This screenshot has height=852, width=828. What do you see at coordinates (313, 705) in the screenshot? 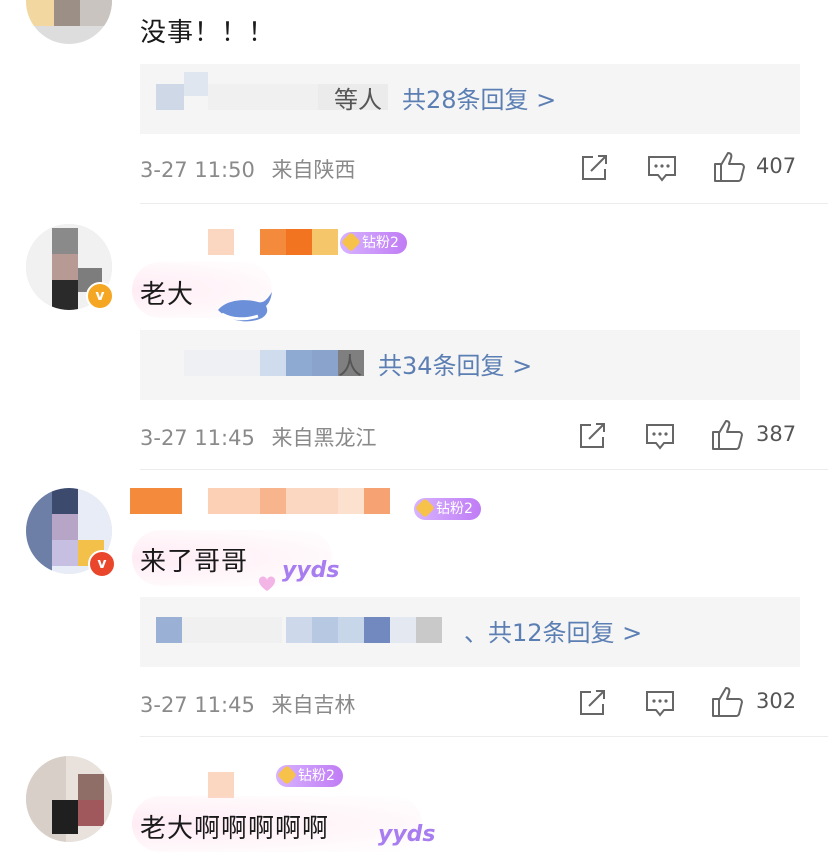
I see `comment-location: 来自吉林` at bounding box center [313, 705].